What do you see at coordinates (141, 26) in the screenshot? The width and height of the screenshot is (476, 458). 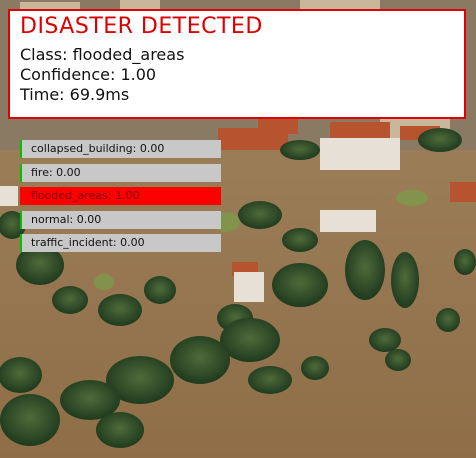 I see `alert-title: DISASTER DETECTED` at bounding box center [141, 26].